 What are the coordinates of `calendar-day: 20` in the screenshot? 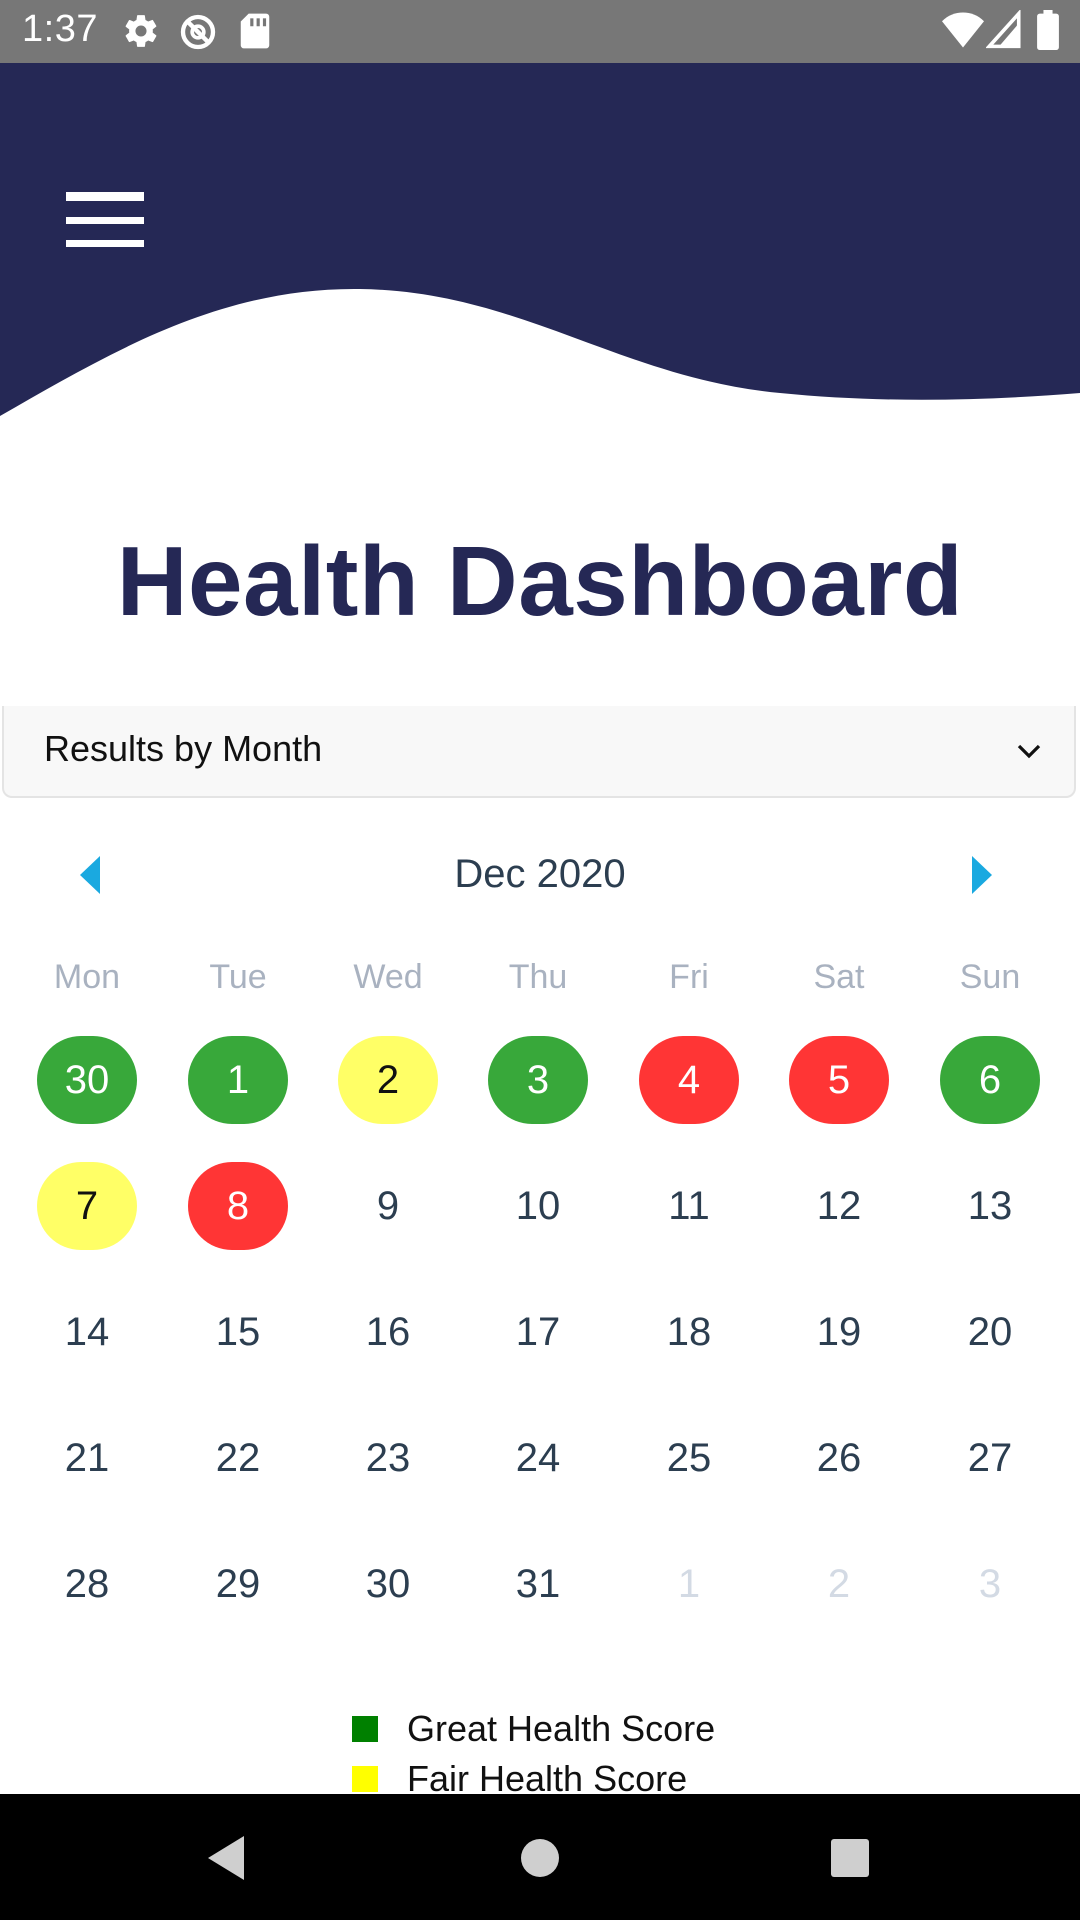 It's located at (990, 1332).